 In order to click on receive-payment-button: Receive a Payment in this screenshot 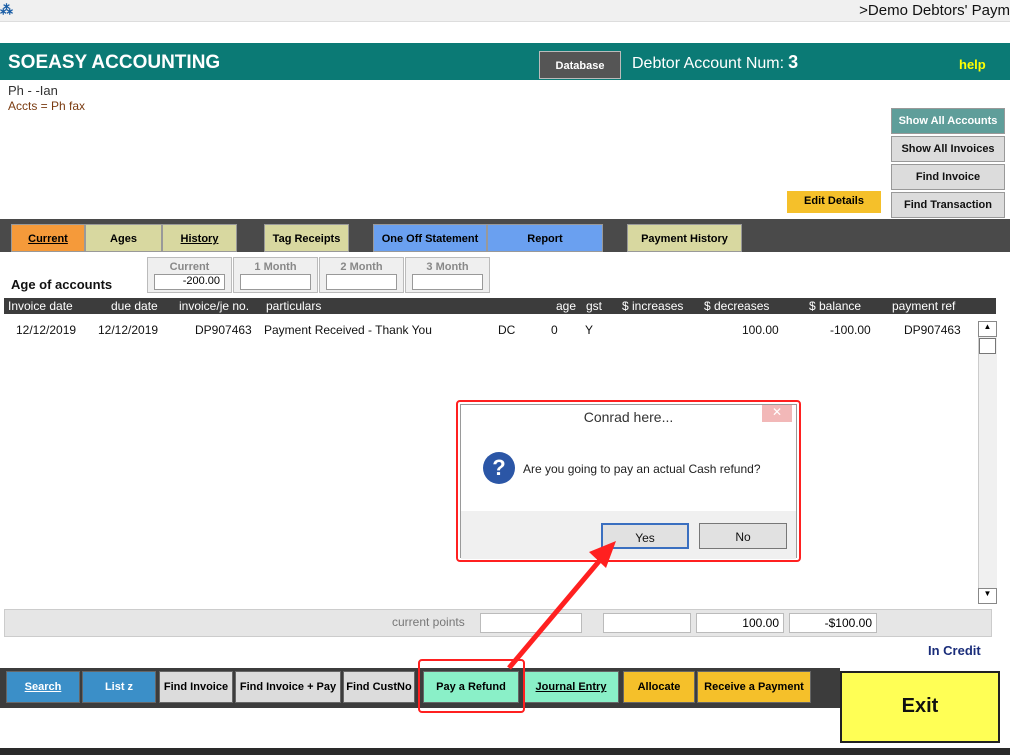, I will do `click(754, 687)`.